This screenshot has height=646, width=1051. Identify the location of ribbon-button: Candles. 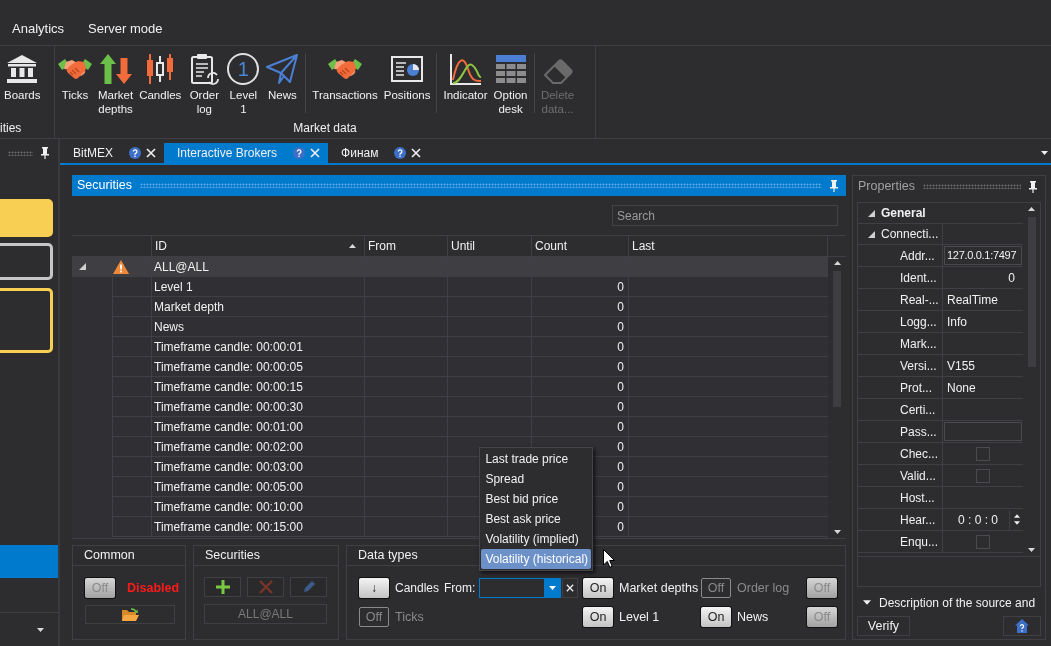
(160, 77).